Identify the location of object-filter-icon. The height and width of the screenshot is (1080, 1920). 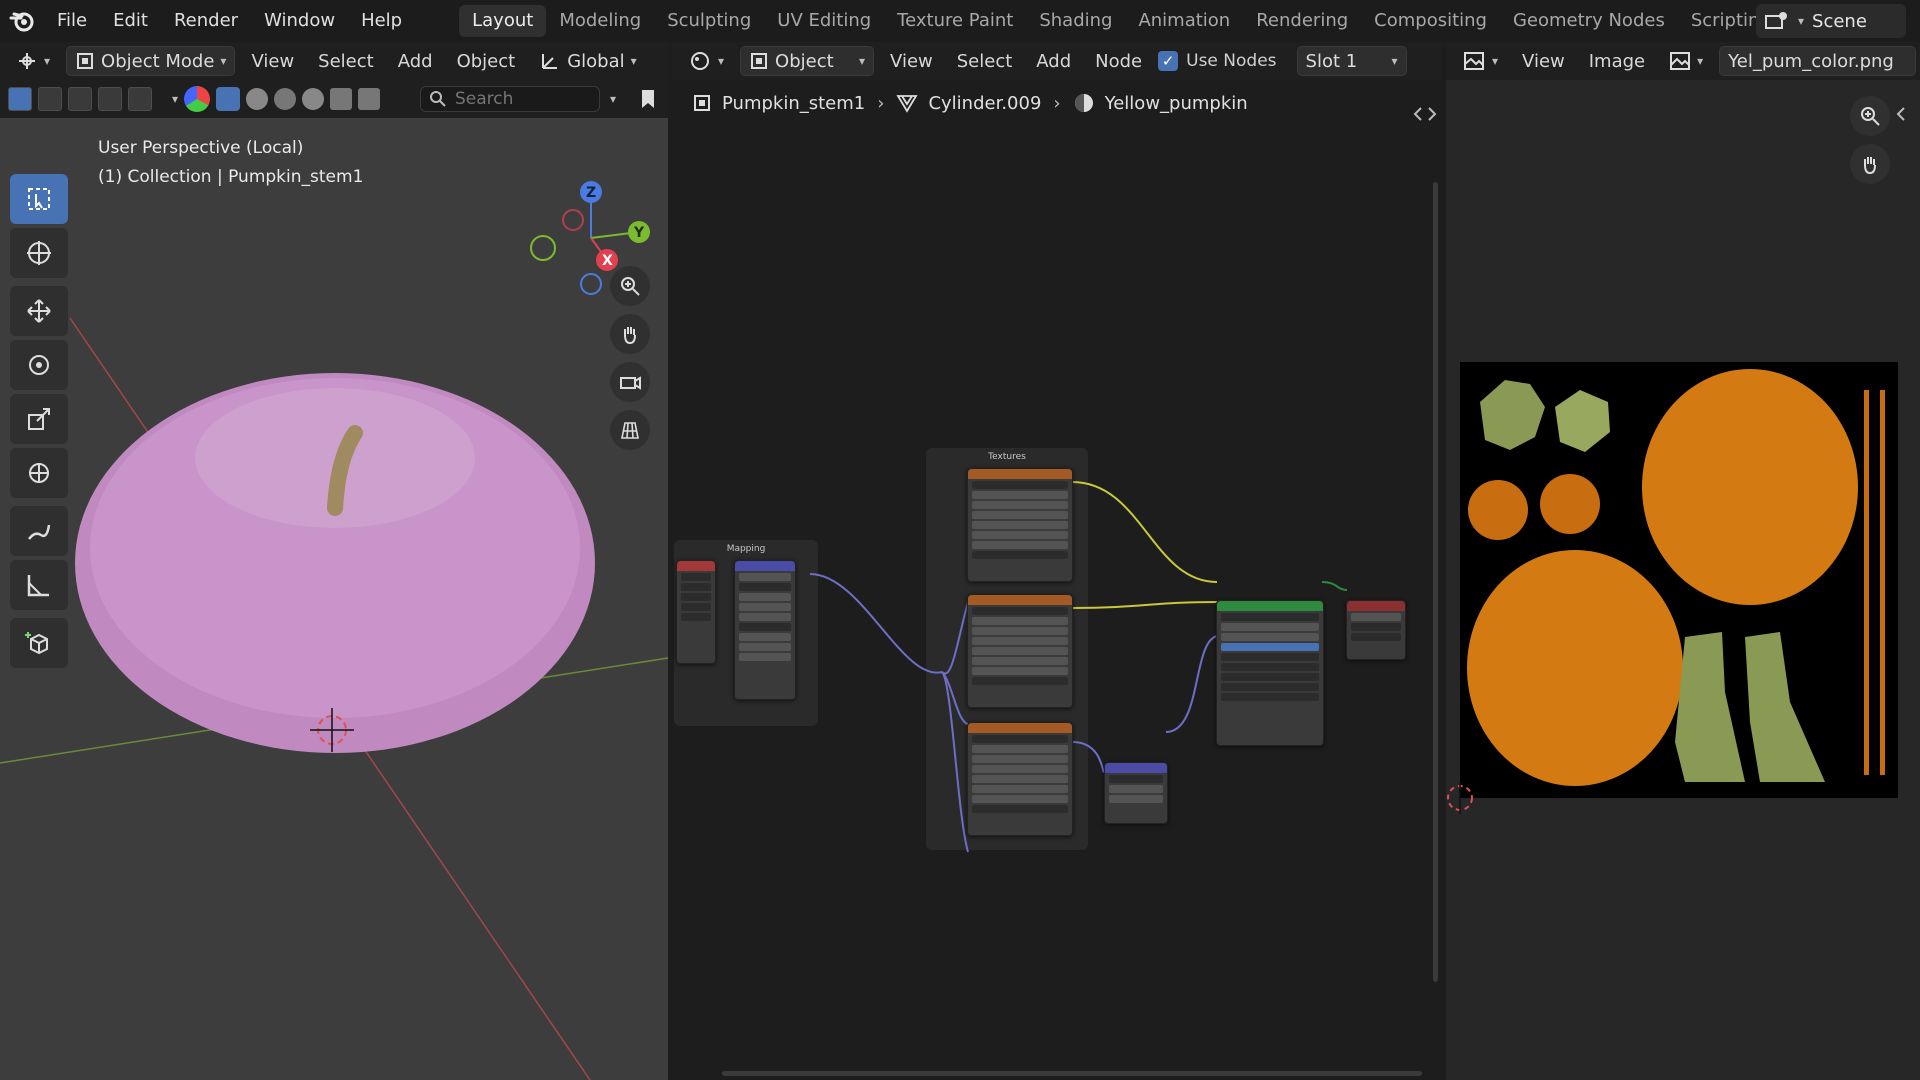
(228, 99).